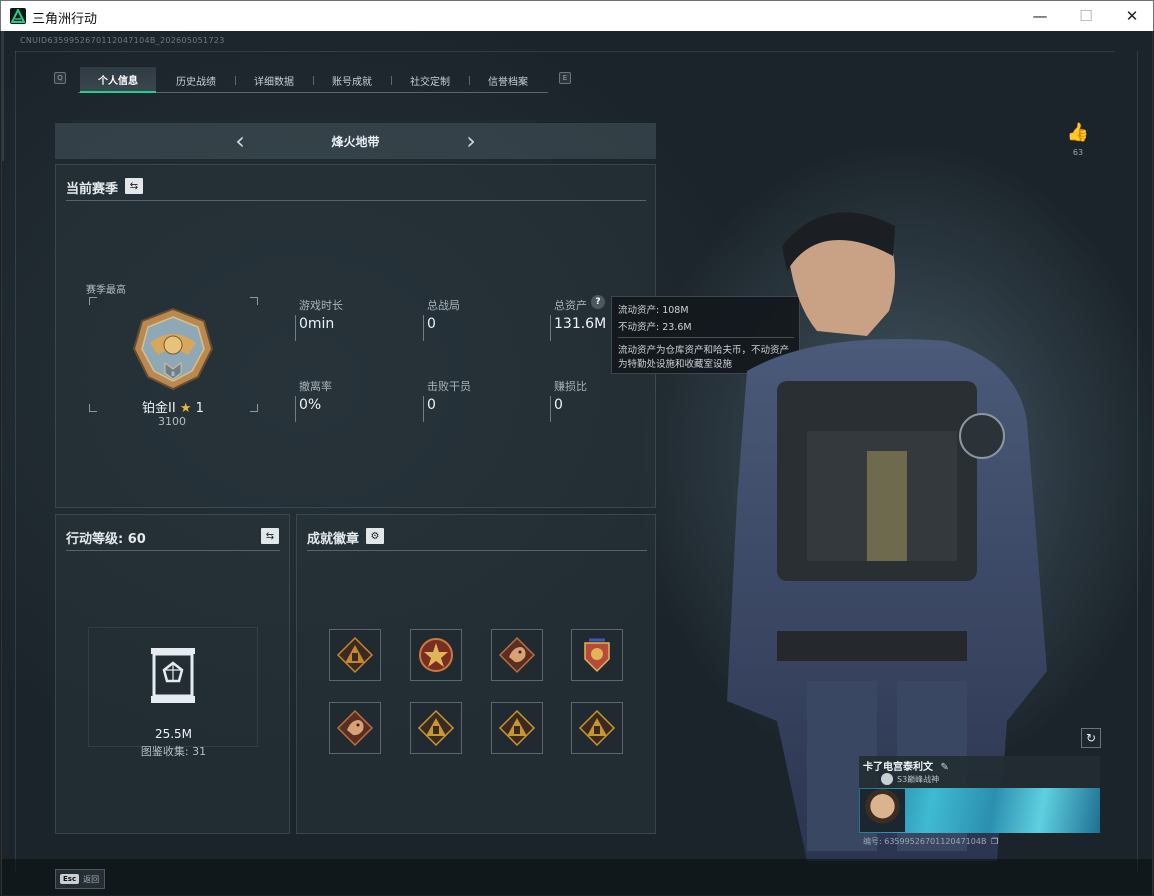 Image resolution: width=1154 pixels, height=896 pixels. I want to click on total-matches-value: 0, so click(431, 324).